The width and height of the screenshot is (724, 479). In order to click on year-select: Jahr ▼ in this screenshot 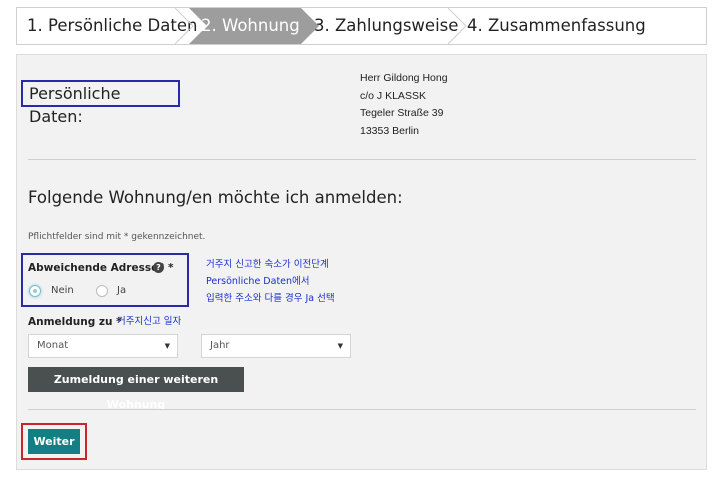, I will do `click(276, 346)`.